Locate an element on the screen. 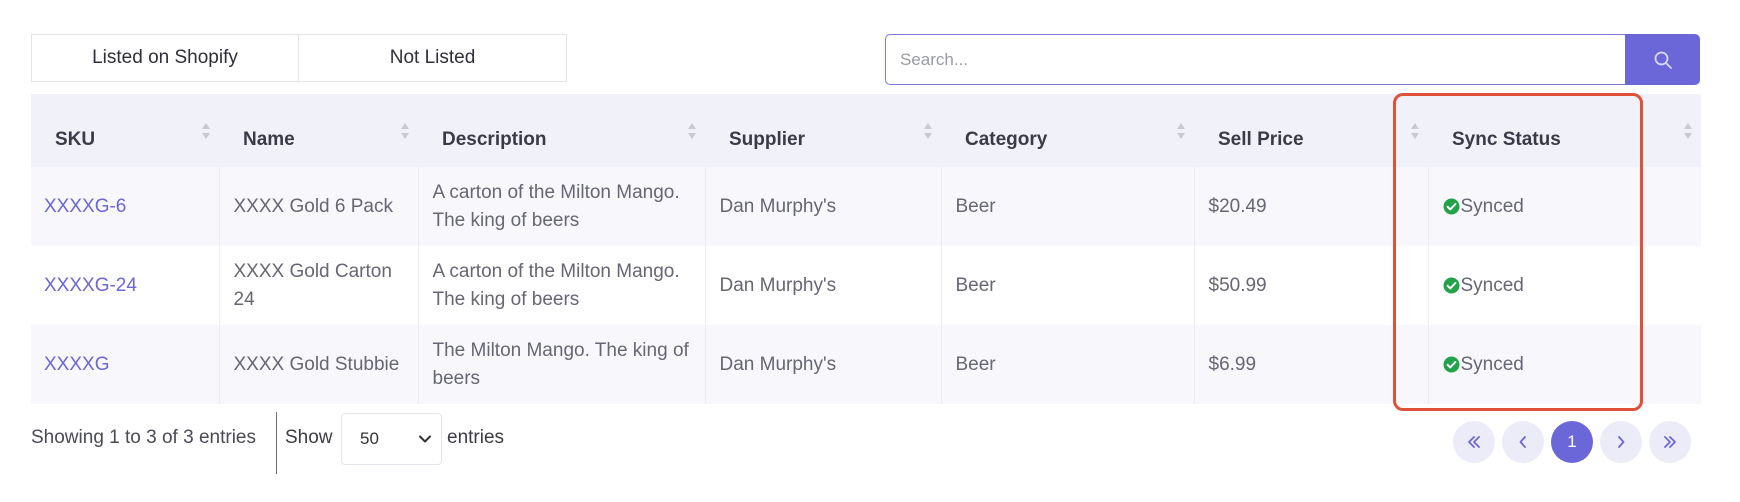 This screenshot has height=502, width=1740. pagination: 1 is located at coordinates (1572, 442).